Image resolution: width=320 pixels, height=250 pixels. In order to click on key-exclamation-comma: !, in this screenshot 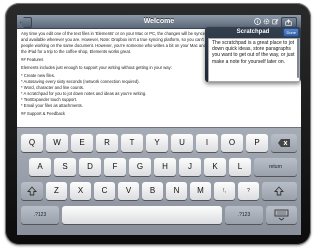, I will do `click(224, 191)`.